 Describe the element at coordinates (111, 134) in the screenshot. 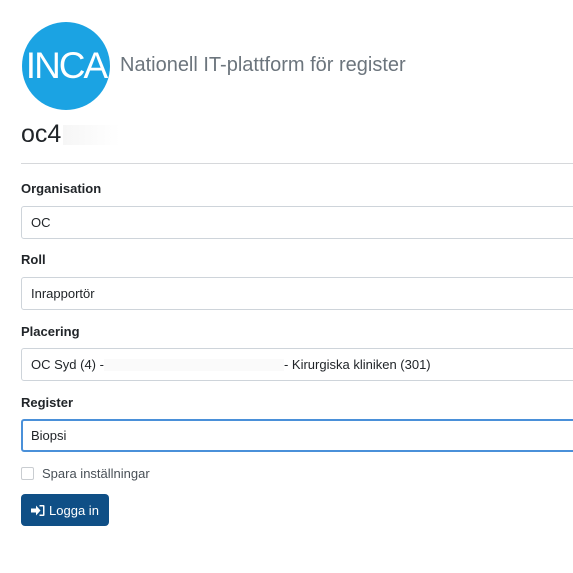

I see `redacted-username-part` at that location.